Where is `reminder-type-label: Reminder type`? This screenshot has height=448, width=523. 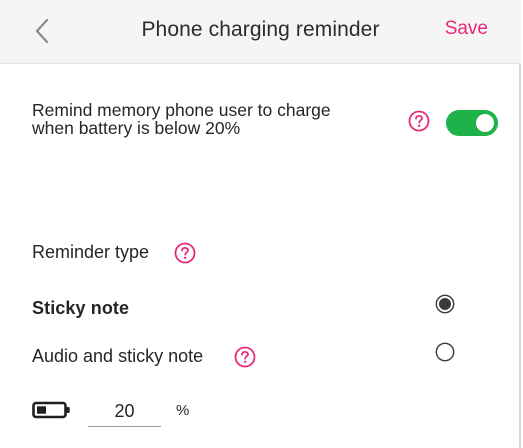
reminder-type-label: Reminder type is located at coordinates (91, 252).